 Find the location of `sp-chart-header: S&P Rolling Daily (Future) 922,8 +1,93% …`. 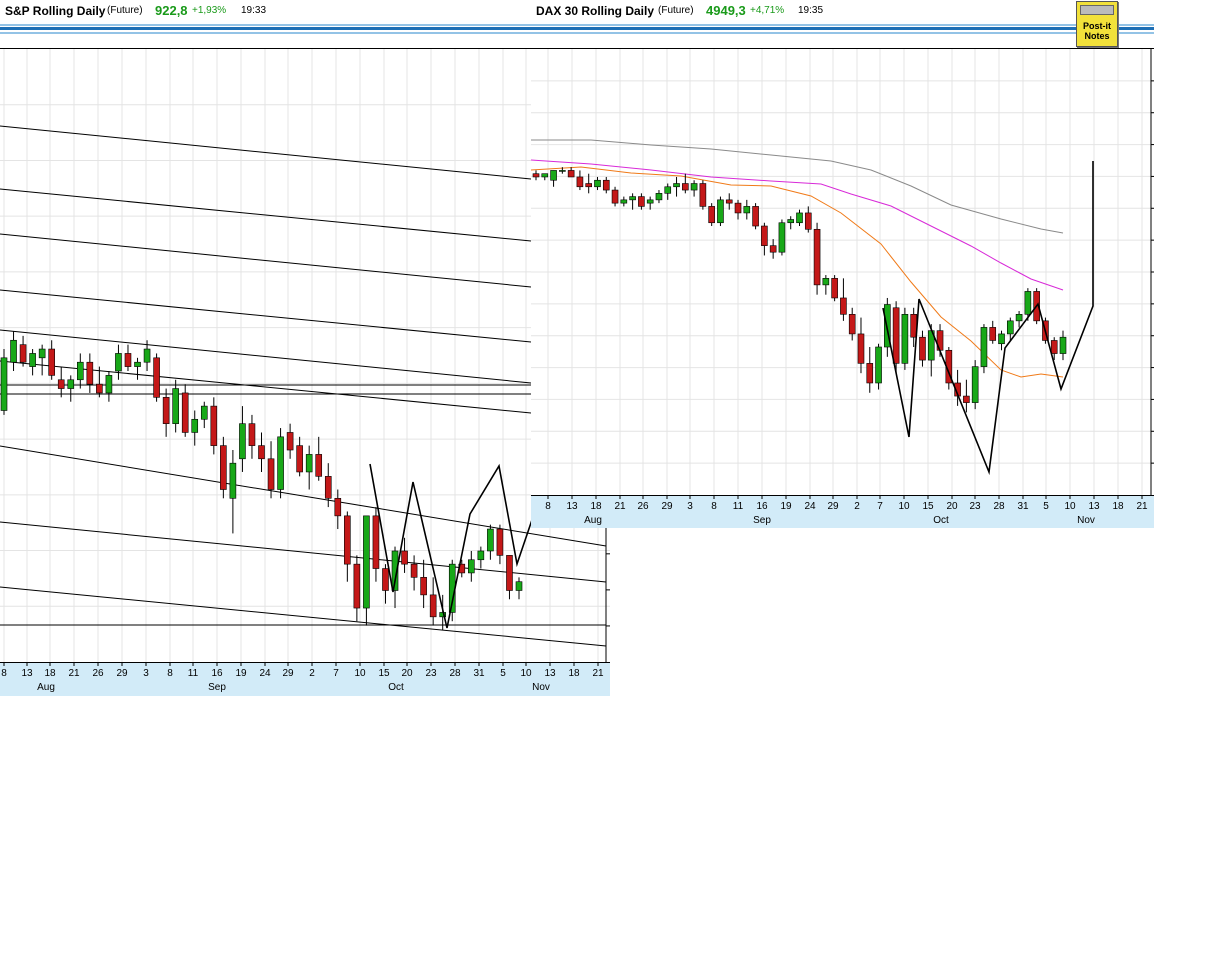

sp-chart-header: S&P Rolling Daily (Future) 922,8 +1,93% … is located at coordinates (305, 11).